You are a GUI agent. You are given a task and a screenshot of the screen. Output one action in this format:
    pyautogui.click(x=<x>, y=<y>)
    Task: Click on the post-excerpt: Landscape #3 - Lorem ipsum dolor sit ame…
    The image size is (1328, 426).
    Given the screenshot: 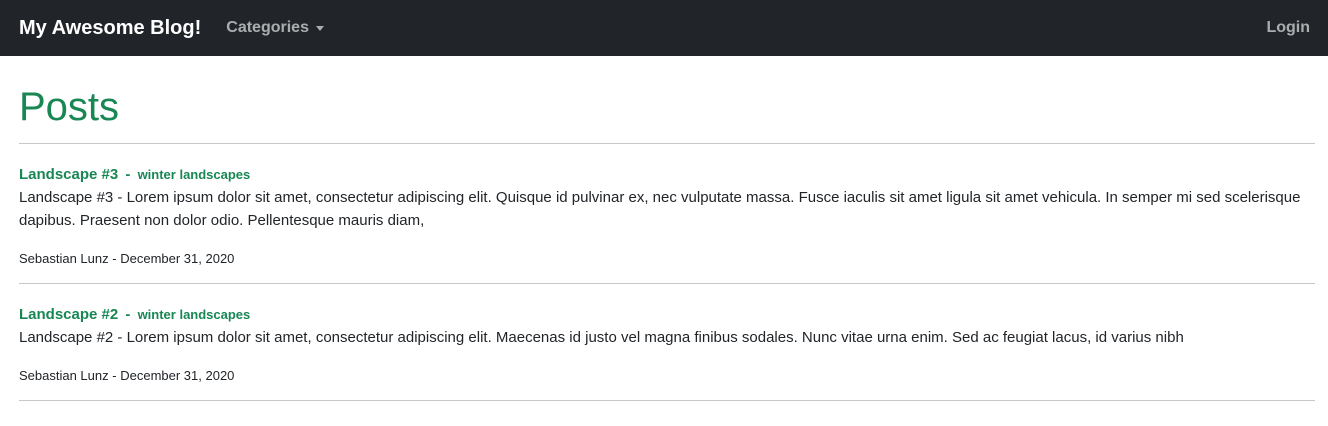 What is the action you would take?
    pyautogui.click(x=660, y=209)
    